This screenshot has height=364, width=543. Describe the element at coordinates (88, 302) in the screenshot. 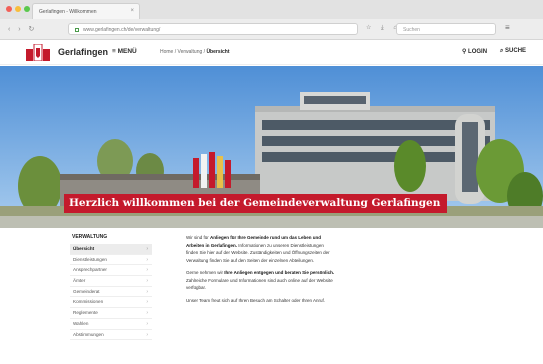

I see `sidebar-item-label: Kommissionen` at that location.